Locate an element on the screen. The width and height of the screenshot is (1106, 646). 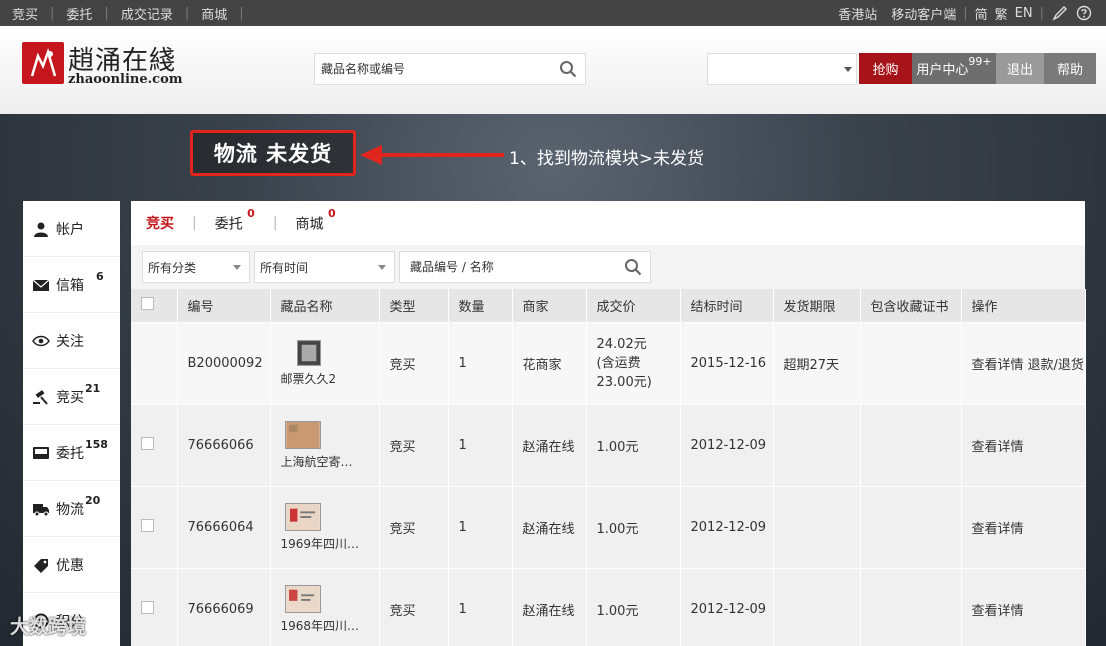
sidebar-item-account: 帐户 is located at coordinates (71, 229).